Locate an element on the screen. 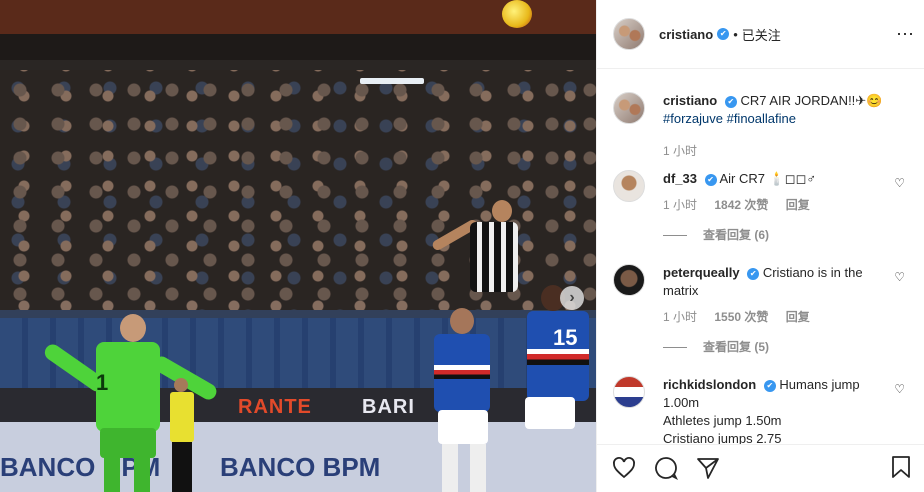 The height and width of the screenshot is (492, 924). comment-text-line-1: Humans jump is located at coordinates (819, 384).